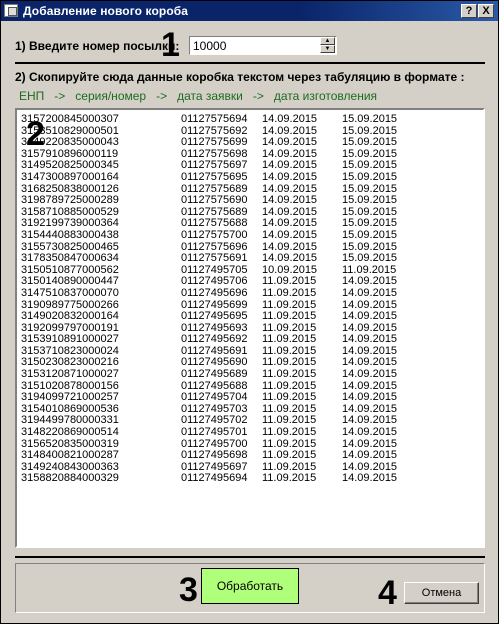  What do you see at coordinates (70, 258) in the screenshot?
I see `enp-cell: 3178350847000634` at bounding box center [70, 258].